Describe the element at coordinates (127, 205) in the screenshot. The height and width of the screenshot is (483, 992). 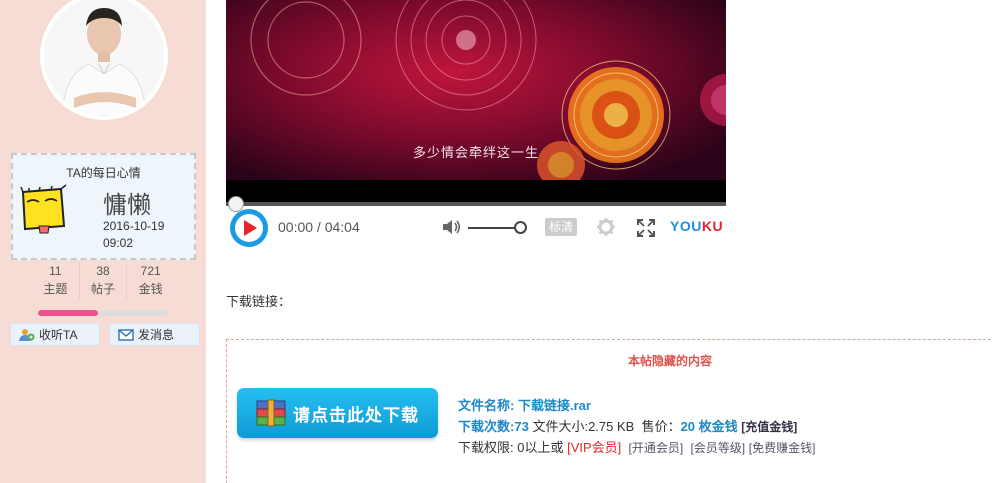
I see `mood-word: 慵懒` at that location.